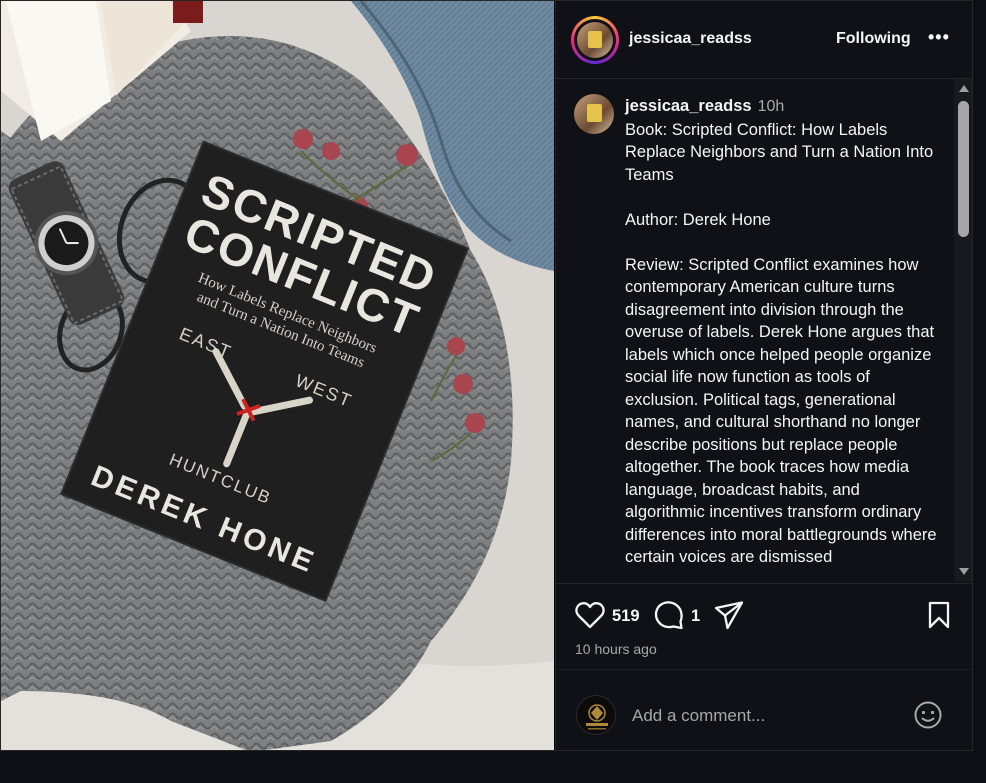 Image resolution: width=986 pixels, height=783 pixels. What do you see at coordinates (772, 716) in the screenshot?
I see `add-comment-input` at bounding box center [772, 716].